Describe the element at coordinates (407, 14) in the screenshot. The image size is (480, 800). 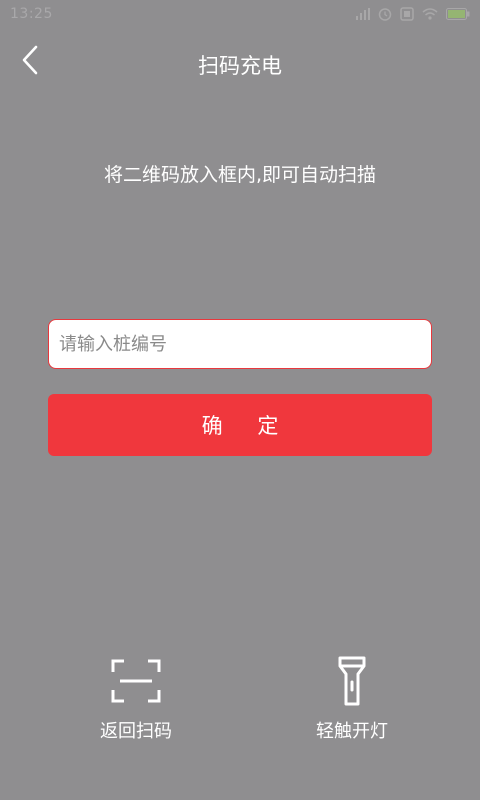
I see `sim-icon` at that location.